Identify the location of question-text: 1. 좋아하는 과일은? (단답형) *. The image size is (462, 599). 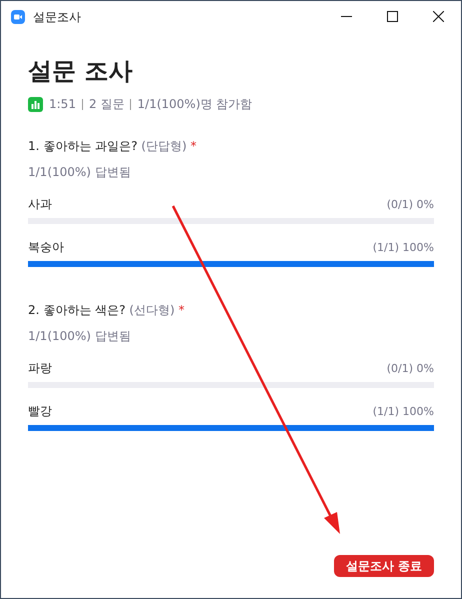
(113, 146).